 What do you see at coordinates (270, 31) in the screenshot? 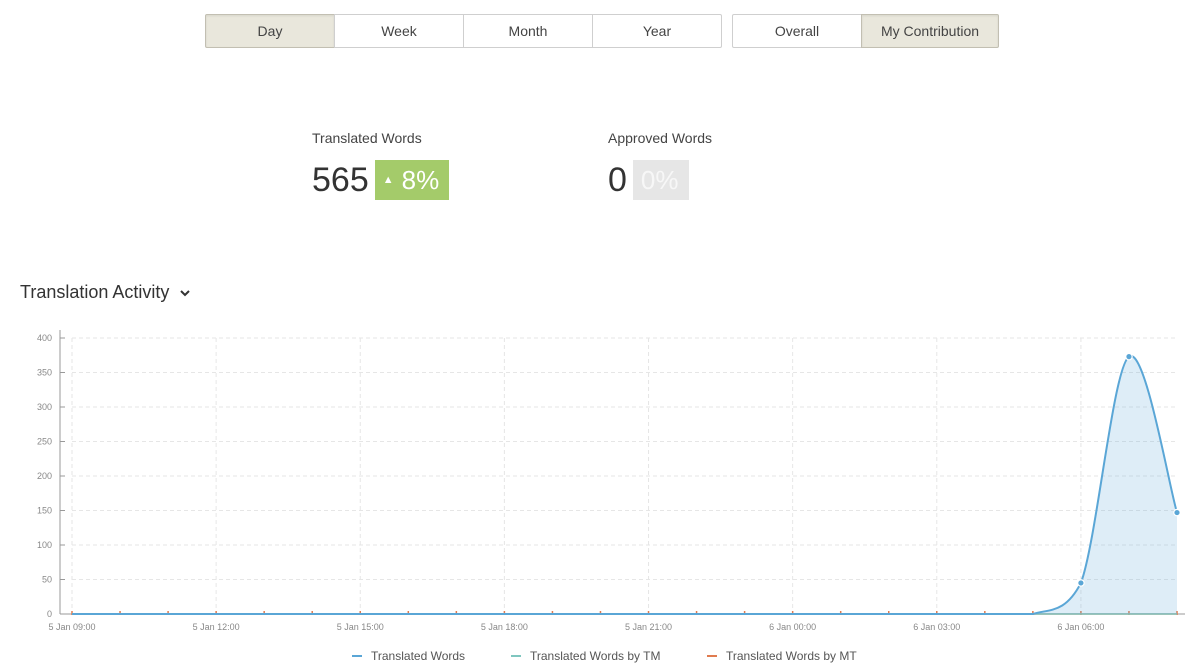
I see `period-day-button: Day` at bounding box center [270, 31].